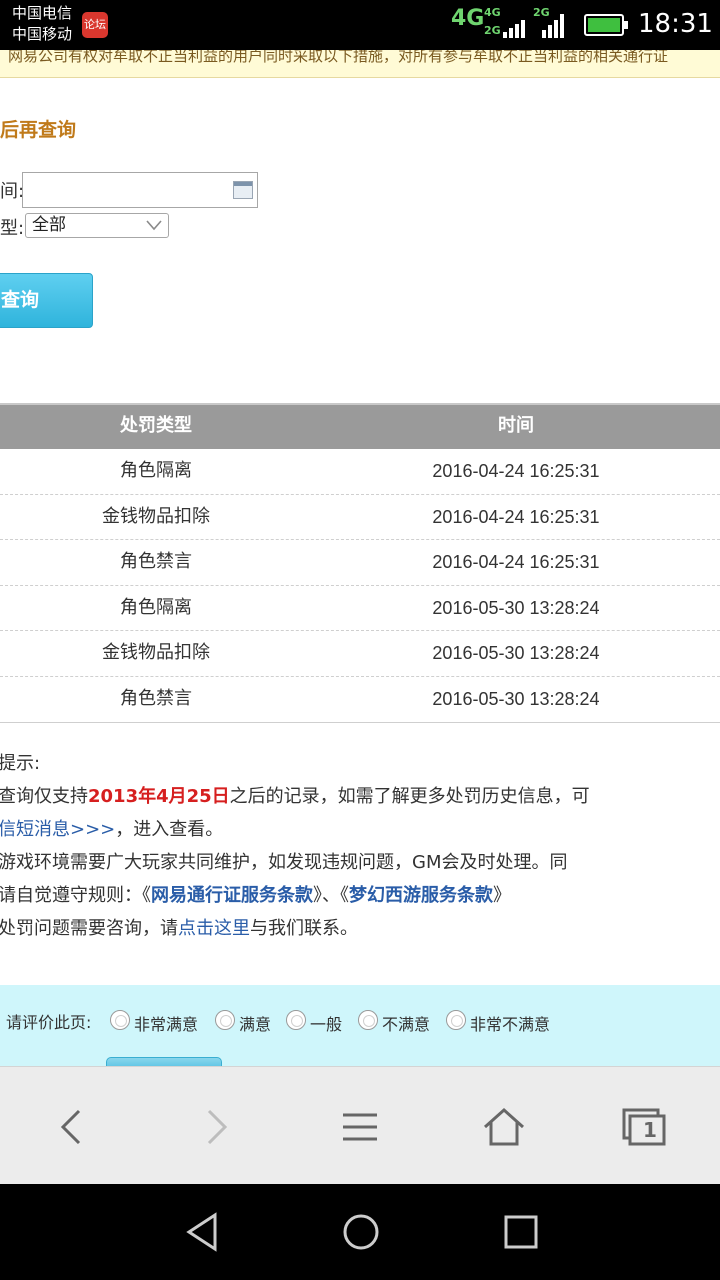  I want to click on rating-option: 满意, so click(243, 1020).